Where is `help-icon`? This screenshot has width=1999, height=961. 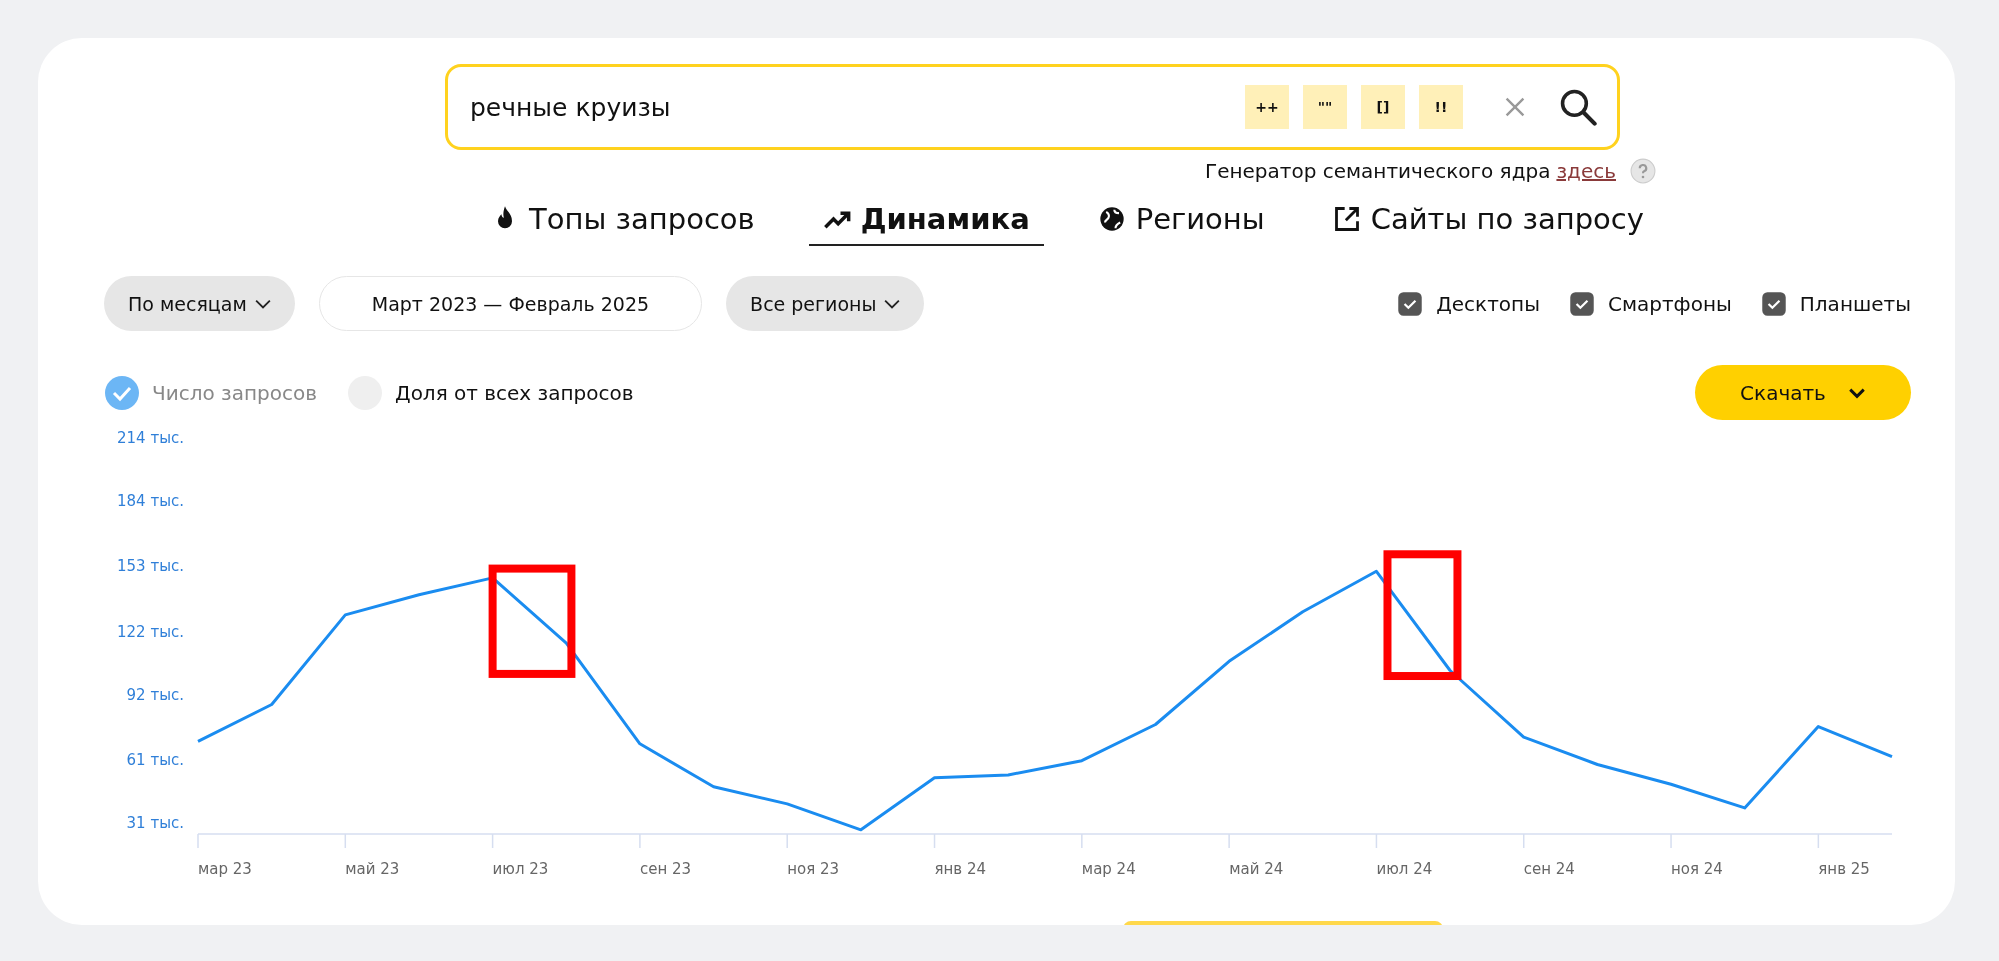
help-icon is located at coordinates (1643, 171).